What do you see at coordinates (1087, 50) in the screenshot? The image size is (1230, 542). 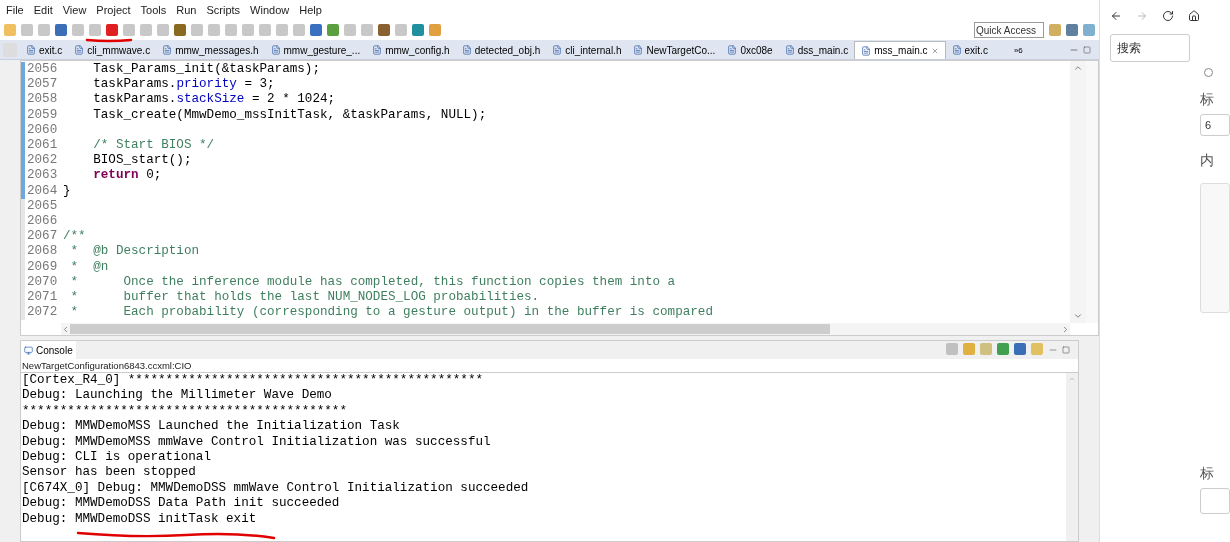 I see `maximize-icon` at bounding box center [1087, 50].